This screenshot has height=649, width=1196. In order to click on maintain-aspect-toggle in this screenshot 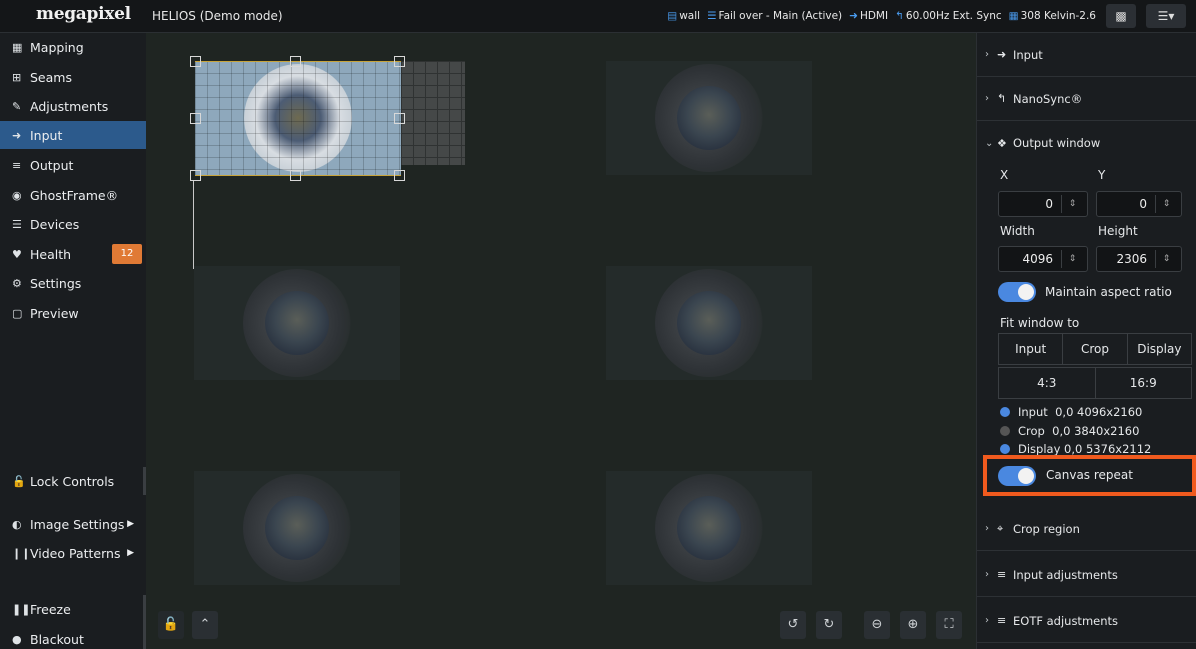, I will do `click(1017, 292)`.